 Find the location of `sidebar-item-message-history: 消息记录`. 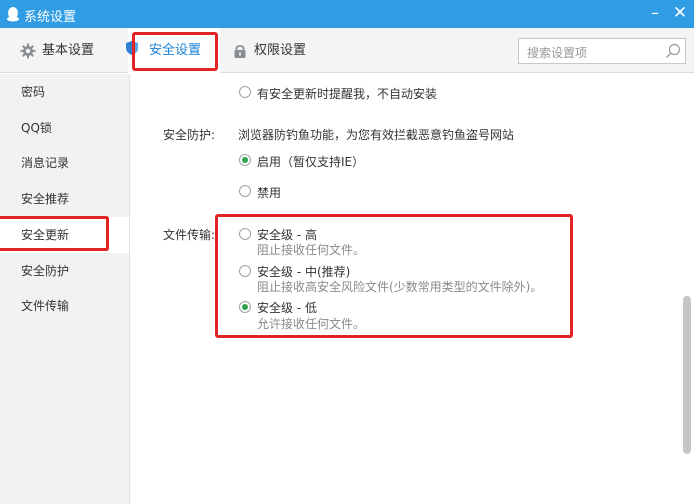

sidebar-item-message-history: 消息记录 is located at coordinates (64, 163).